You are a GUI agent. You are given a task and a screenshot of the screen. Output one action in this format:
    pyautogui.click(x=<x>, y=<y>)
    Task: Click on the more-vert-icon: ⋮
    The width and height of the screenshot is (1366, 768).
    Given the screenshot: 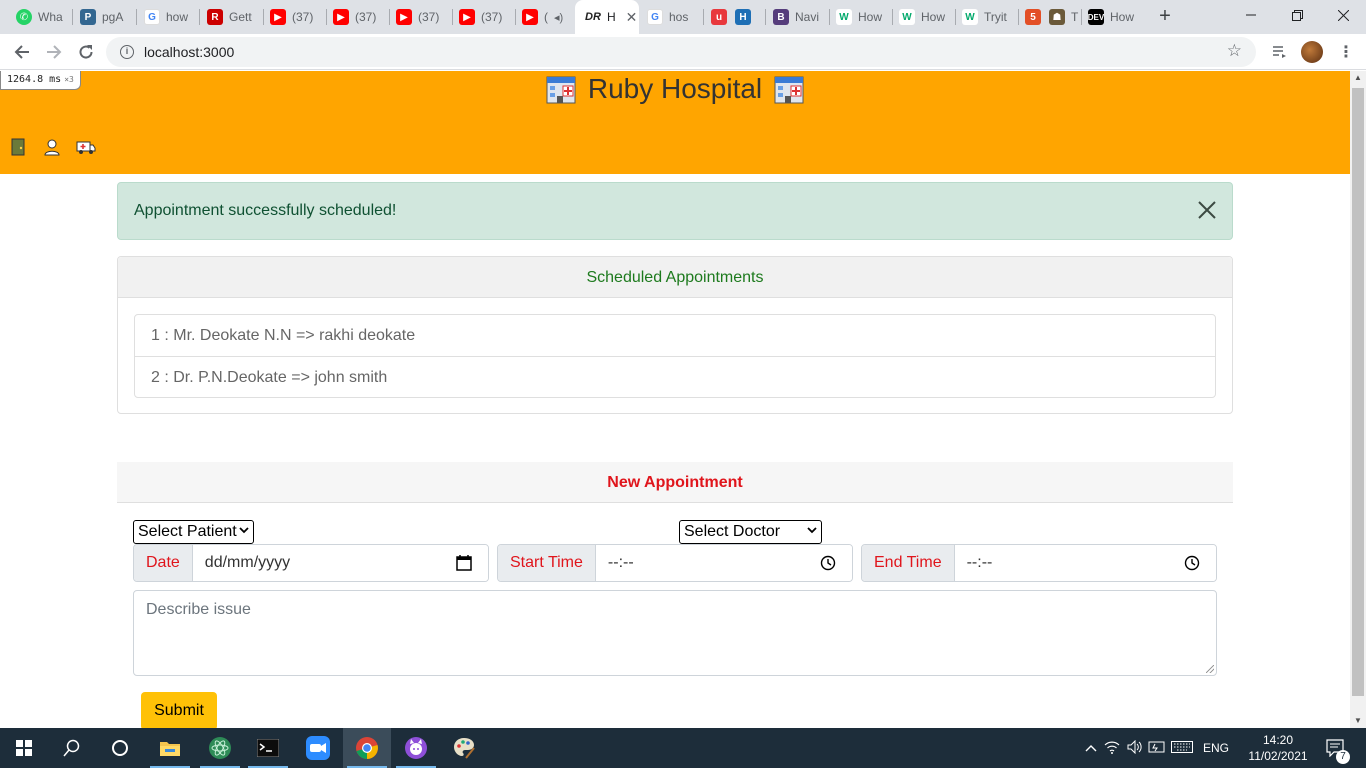 What is the action you would take?
    pyautogui.click(x=1346, y=52)
    